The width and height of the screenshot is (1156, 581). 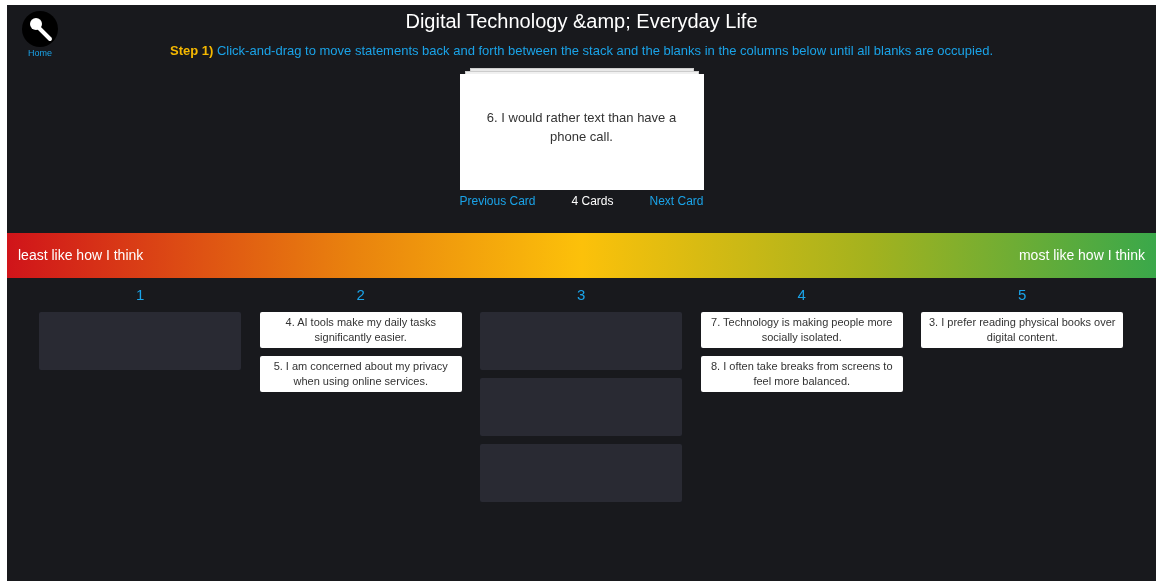 I want to click on statement-card: 3. I prefer reading physical books over digital content., so click(x=1022, y=330).